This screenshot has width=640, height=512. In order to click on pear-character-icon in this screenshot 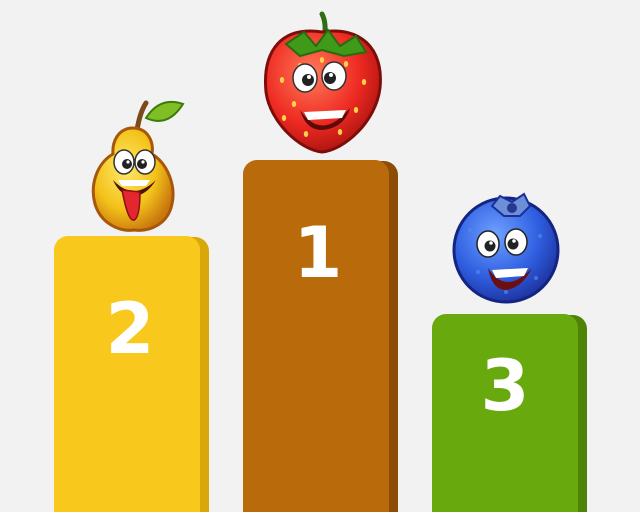, I will do `click(138, 166)`.